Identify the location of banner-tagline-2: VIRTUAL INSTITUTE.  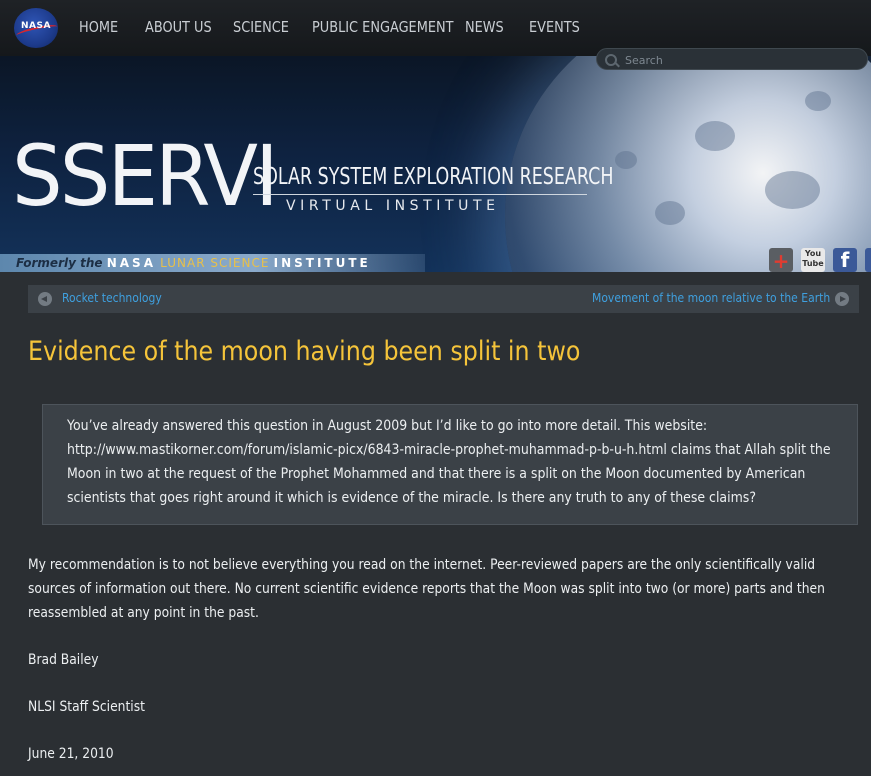
(393, 206).